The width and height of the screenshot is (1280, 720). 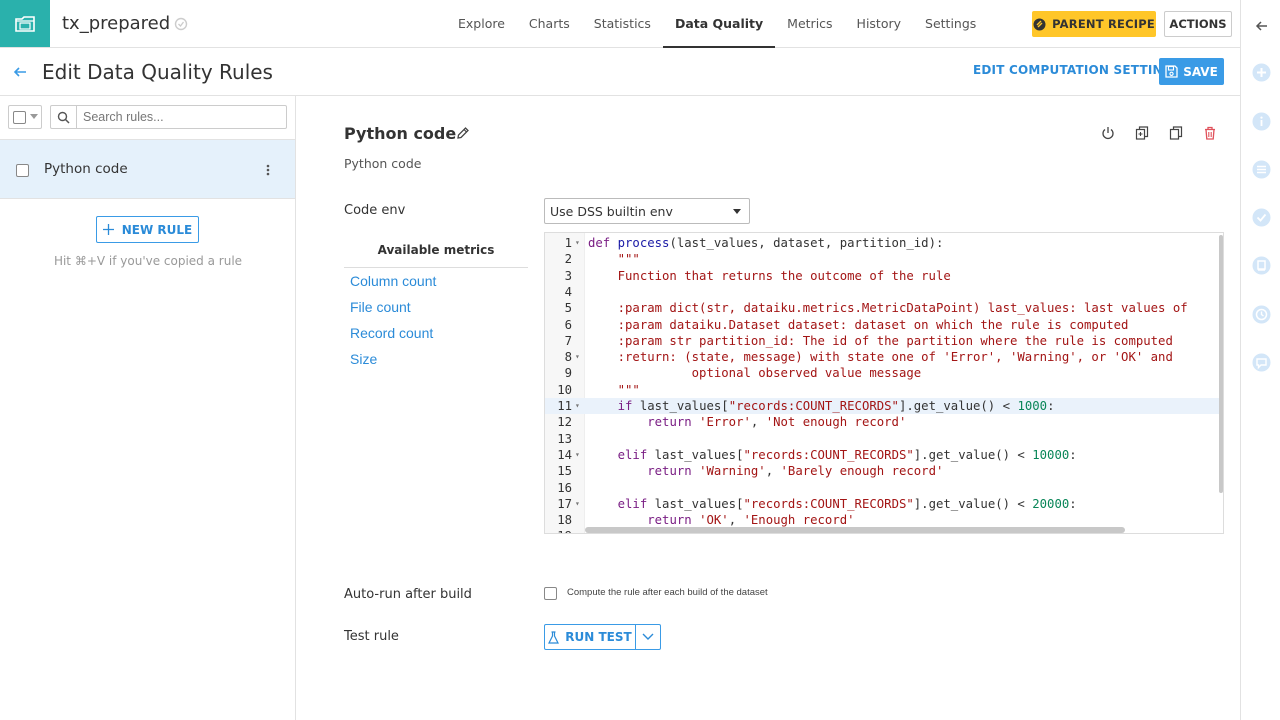 I want to click on back-arrow-icon, so click(x=20, y=72).